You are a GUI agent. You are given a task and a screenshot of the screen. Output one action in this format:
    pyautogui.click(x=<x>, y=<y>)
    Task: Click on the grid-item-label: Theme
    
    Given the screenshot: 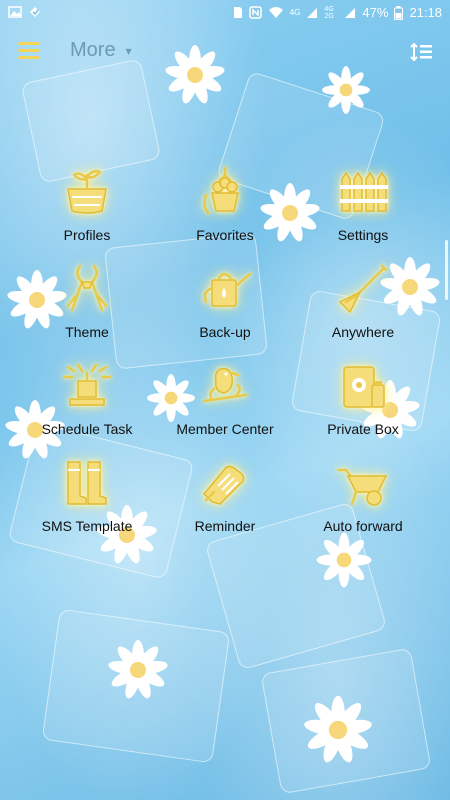 What is the action you would take?
    pyautogui.click(x=87, y=332)
    